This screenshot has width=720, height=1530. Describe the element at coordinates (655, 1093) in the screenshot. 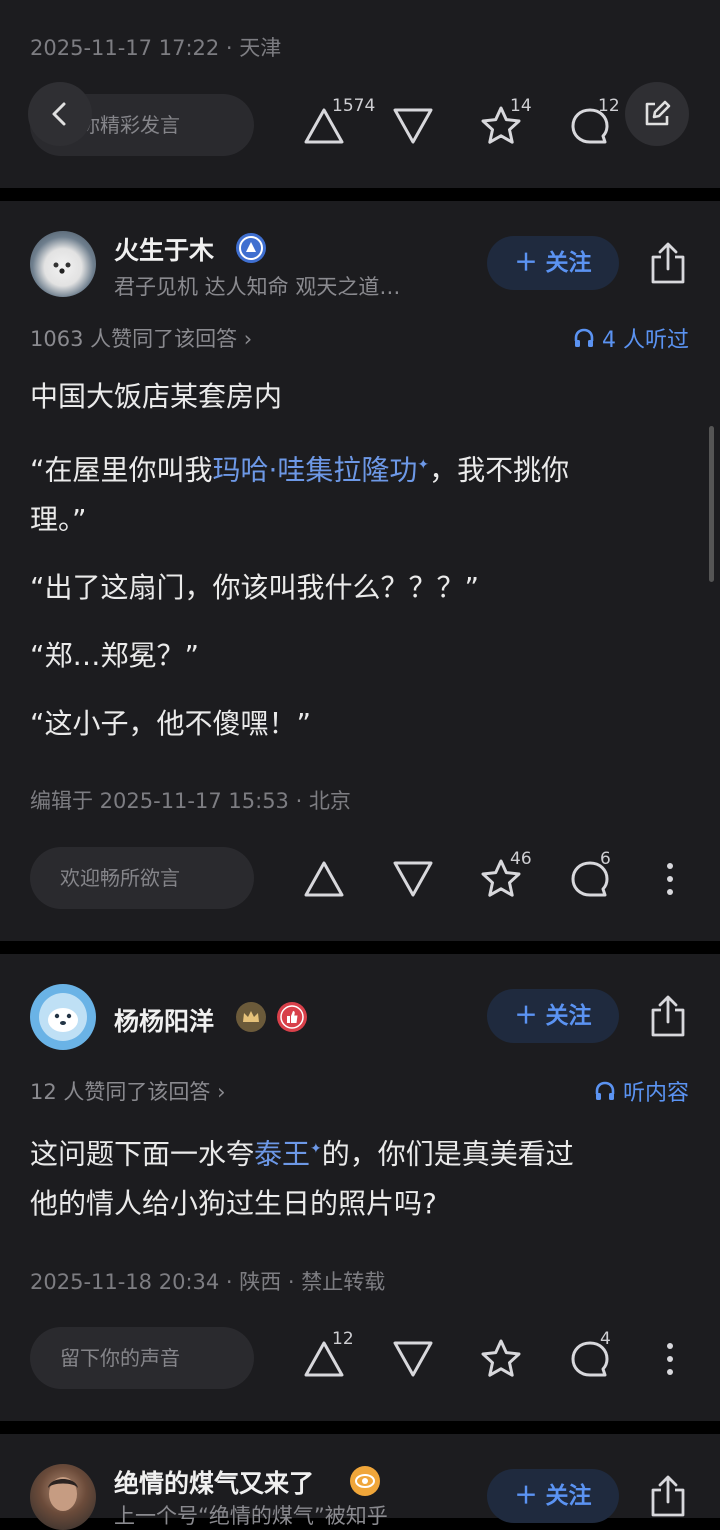

I see `listen-text: 听内容` at that location.